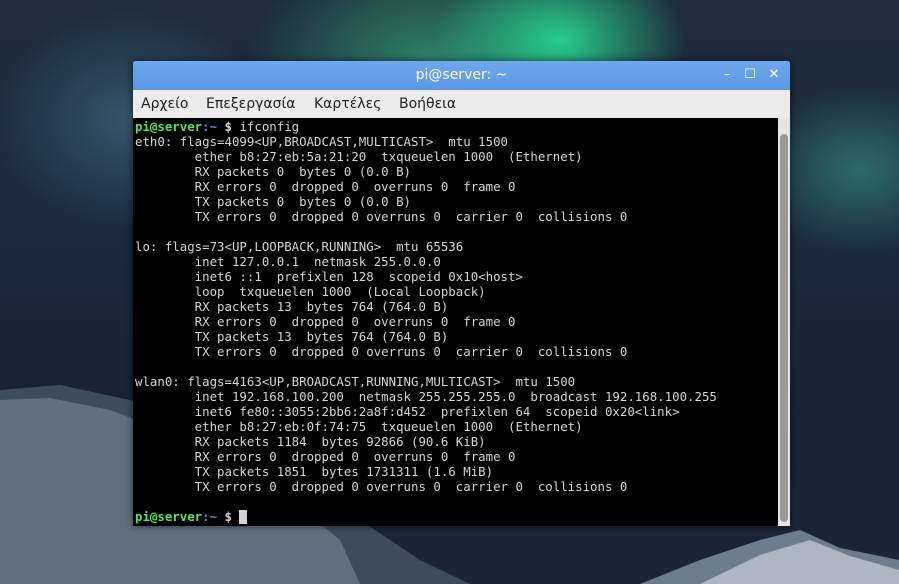 This screenshot has height=584, width=899. What do you see at coordinates (269, 126) in the screenshot?
I see `command-text: ifconfig` at bounding box center [269, 126].